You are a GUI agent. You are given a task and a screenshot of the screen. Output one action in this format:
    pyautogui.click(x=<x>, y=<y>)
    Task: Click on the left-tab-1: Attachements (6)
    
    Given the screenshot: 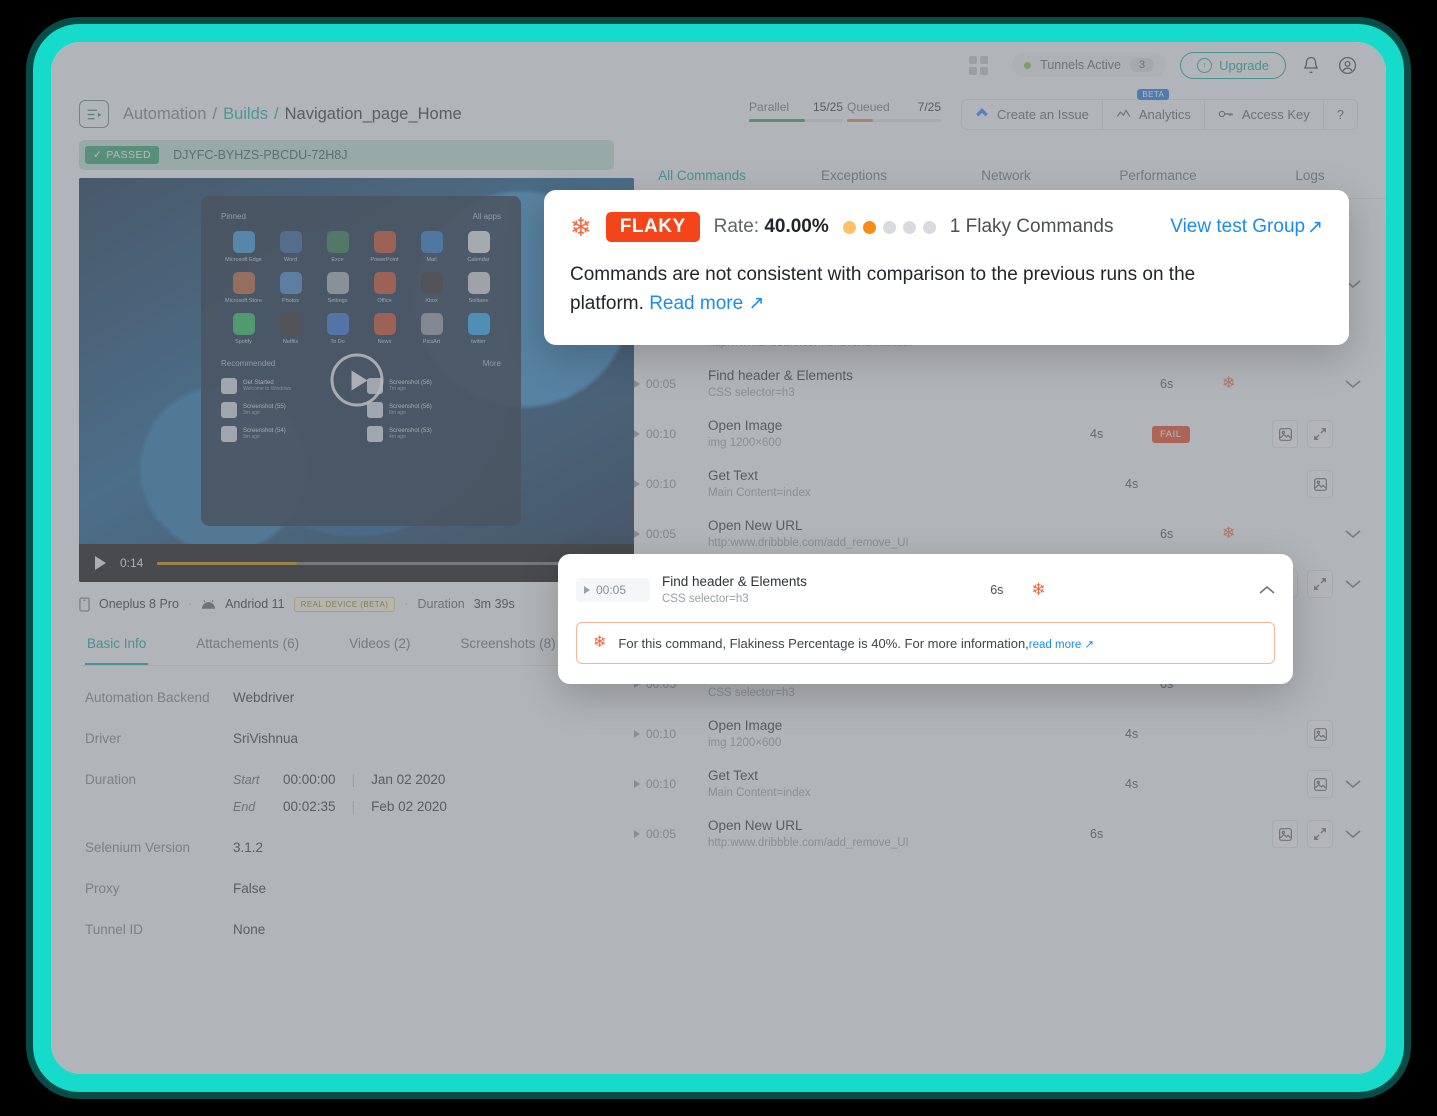 What is the action you would take?
    pyautogui.click(x=247, y=645)
    